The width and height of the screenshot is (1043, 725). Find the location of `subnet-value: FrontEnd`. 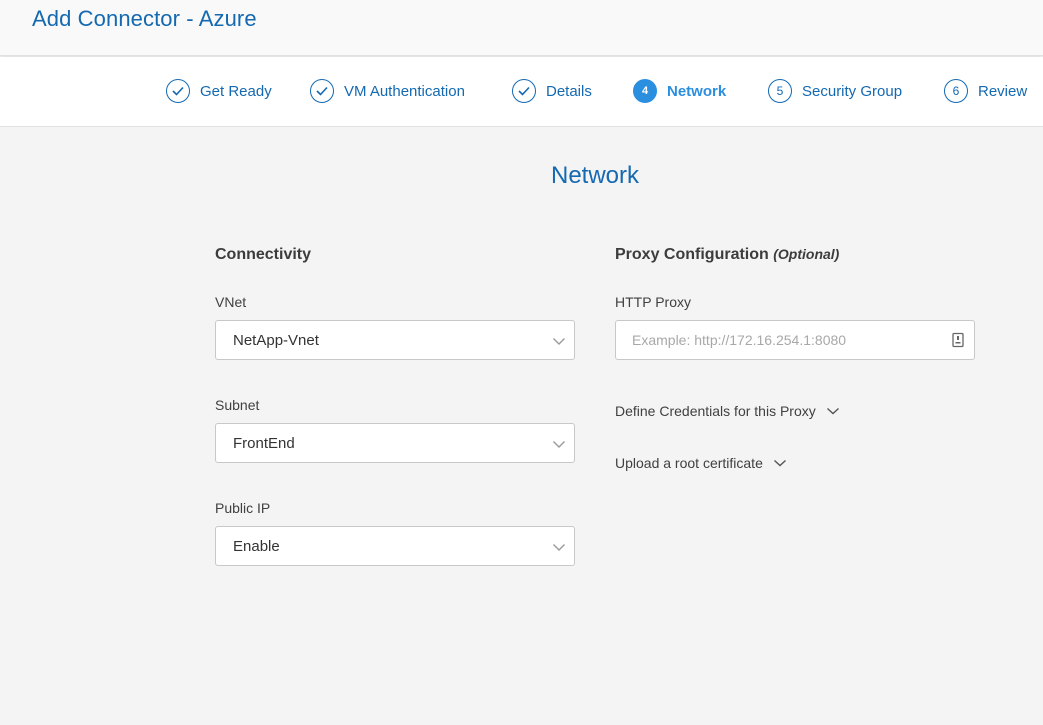

subnet-value: FrontEnd is located at coordinates (264, 443).